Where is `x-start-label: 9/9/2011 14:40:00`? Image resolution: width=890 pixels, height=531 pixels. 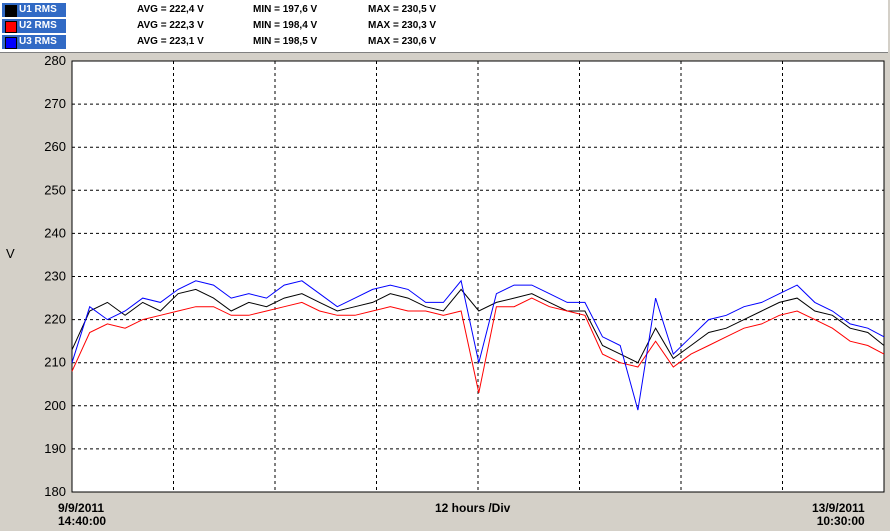
x-start-label: 9/9/2011 14:40:00 is located at coordinates (82, 515).